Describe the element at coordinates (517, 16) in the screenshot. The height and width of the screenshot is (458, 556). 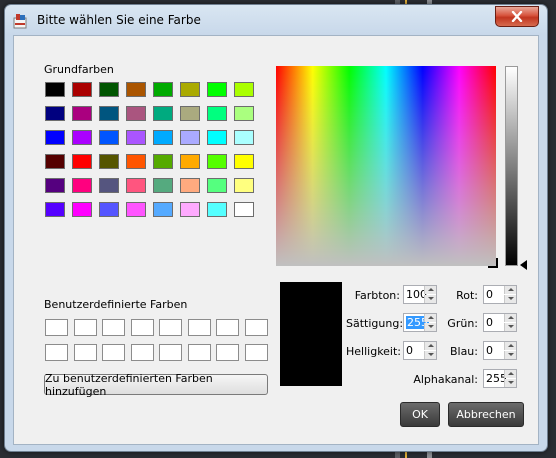
I see `close-button` at that location.